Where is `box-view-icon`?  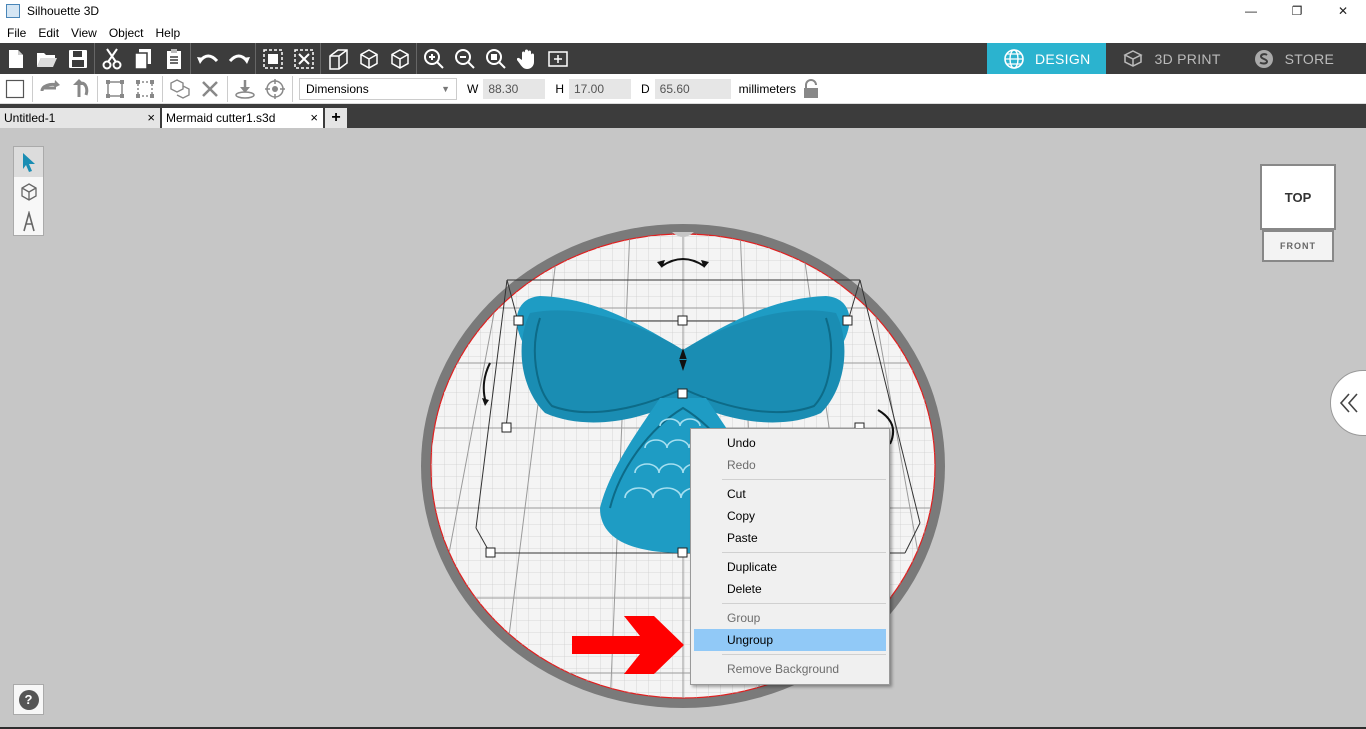 box-view-icon is located at coordinates (399, 58).